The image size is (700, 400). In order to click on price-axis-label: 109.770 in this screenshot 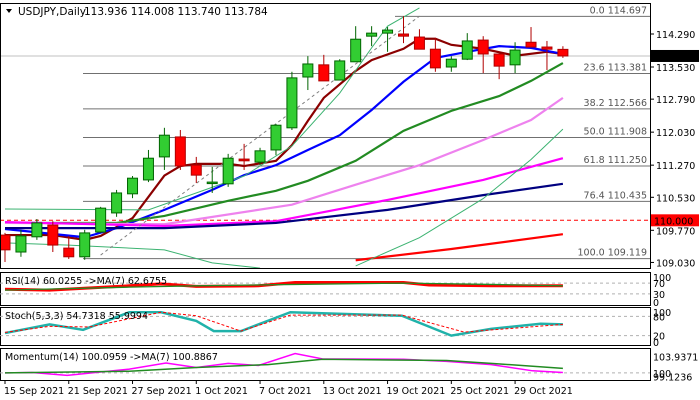, I will do `click(675, 231)`.